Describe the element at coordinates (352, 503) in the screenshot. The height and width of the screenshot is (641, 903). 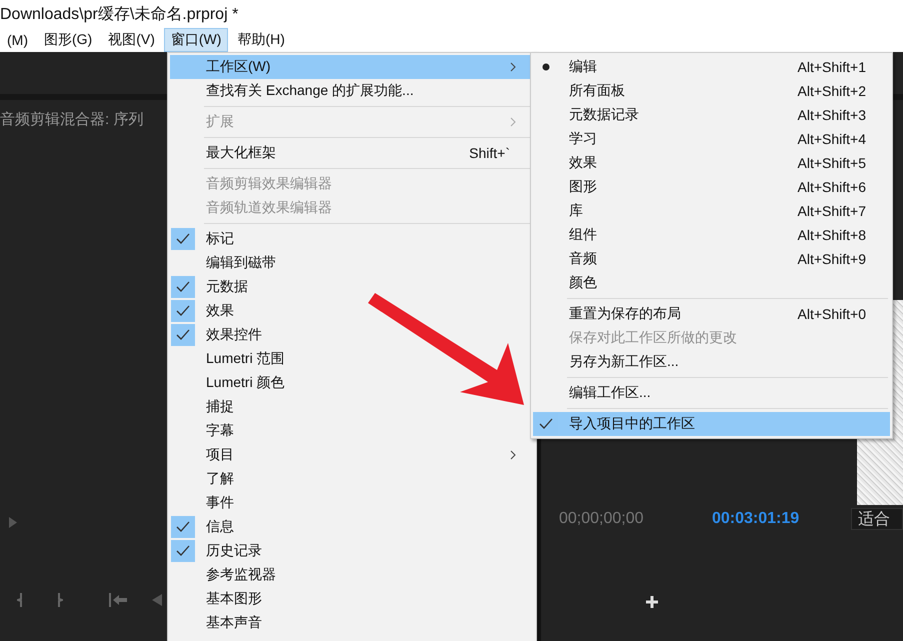
I see `menu-item: 事件` at that location.